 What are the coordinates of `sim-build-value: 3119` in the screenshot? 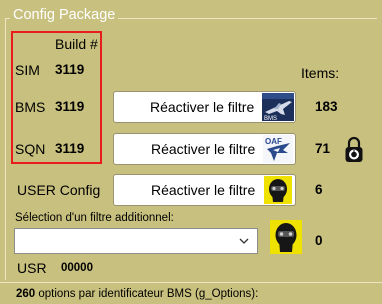 It's located at (70, 69).